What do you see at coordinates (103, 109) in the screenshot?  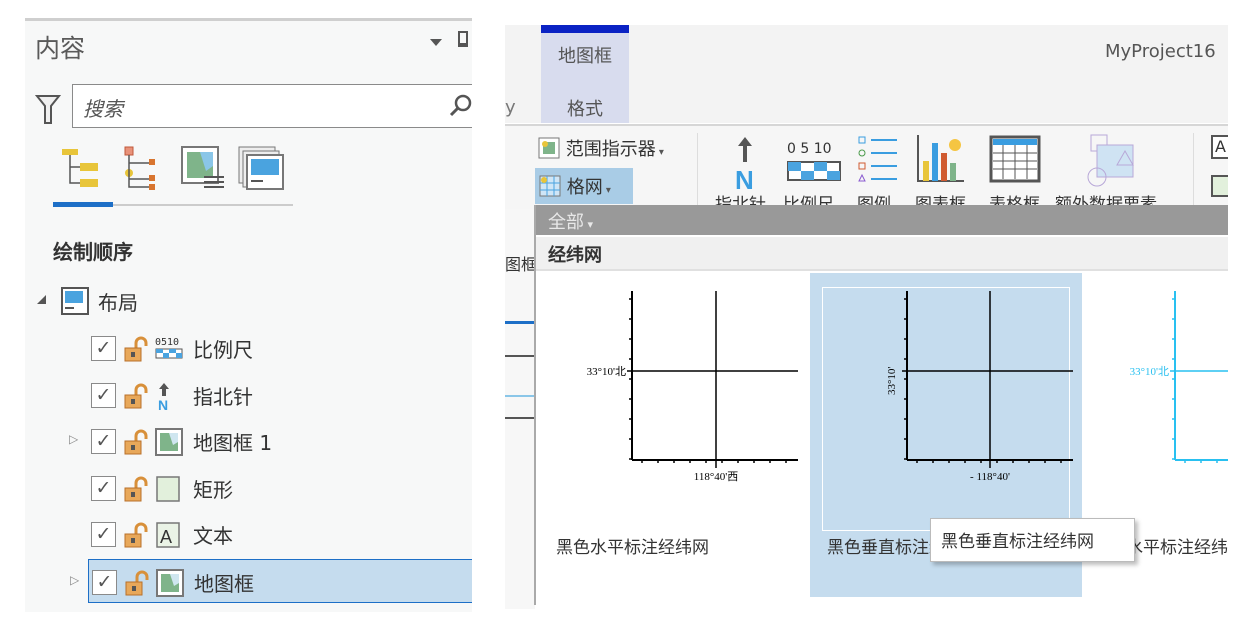 I see `search-placeholder: 搜索` at bounding box center [103, 109].